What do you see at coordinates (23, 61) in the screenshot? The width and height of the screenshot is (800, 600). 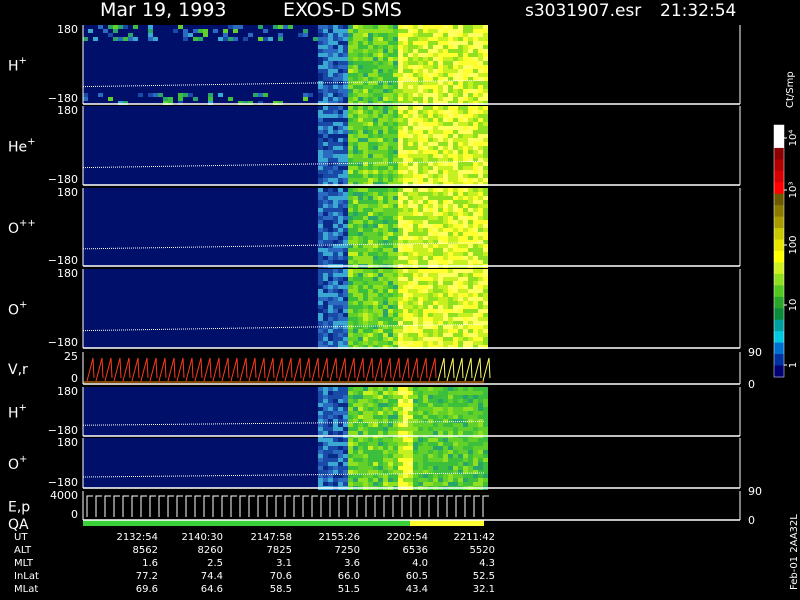 I see `panel-0-label-superscript: +` at bounding box center [23, 61].